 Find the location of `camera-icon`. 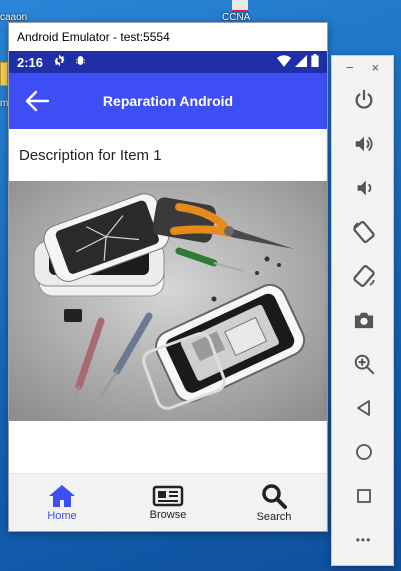

camera-icon is located at coordinates (363, 320).